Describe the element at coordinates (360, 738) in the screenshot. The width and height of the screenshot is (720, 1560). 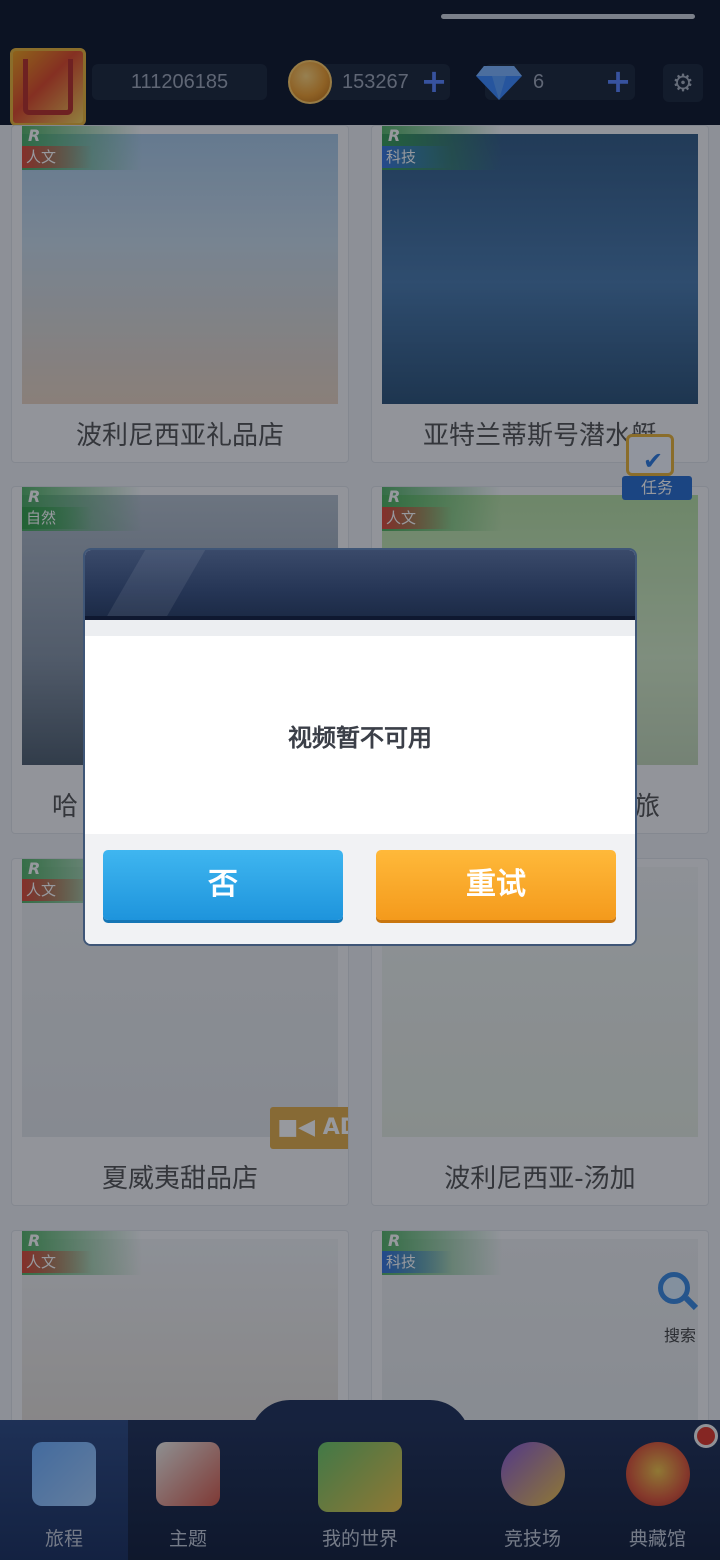
I see `dialog-message: 视频暂不可用` at that location.